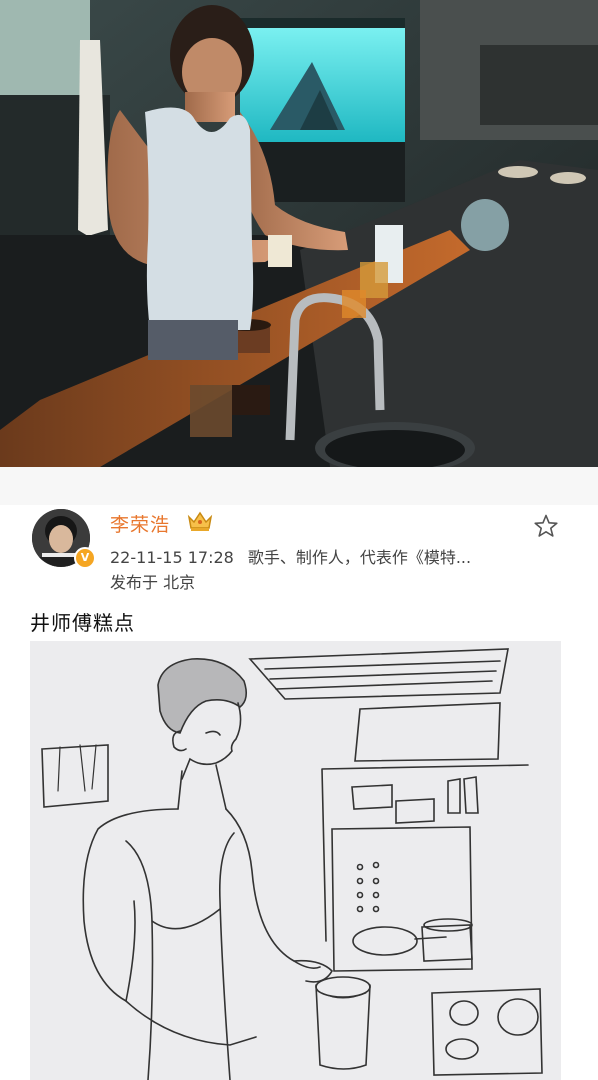 This screenshot has height=1080, width=598. Describe the element at coordinates (172, 557) in the screenshot. I see `post-timestamp: 22-11-15 17:28` at that location.